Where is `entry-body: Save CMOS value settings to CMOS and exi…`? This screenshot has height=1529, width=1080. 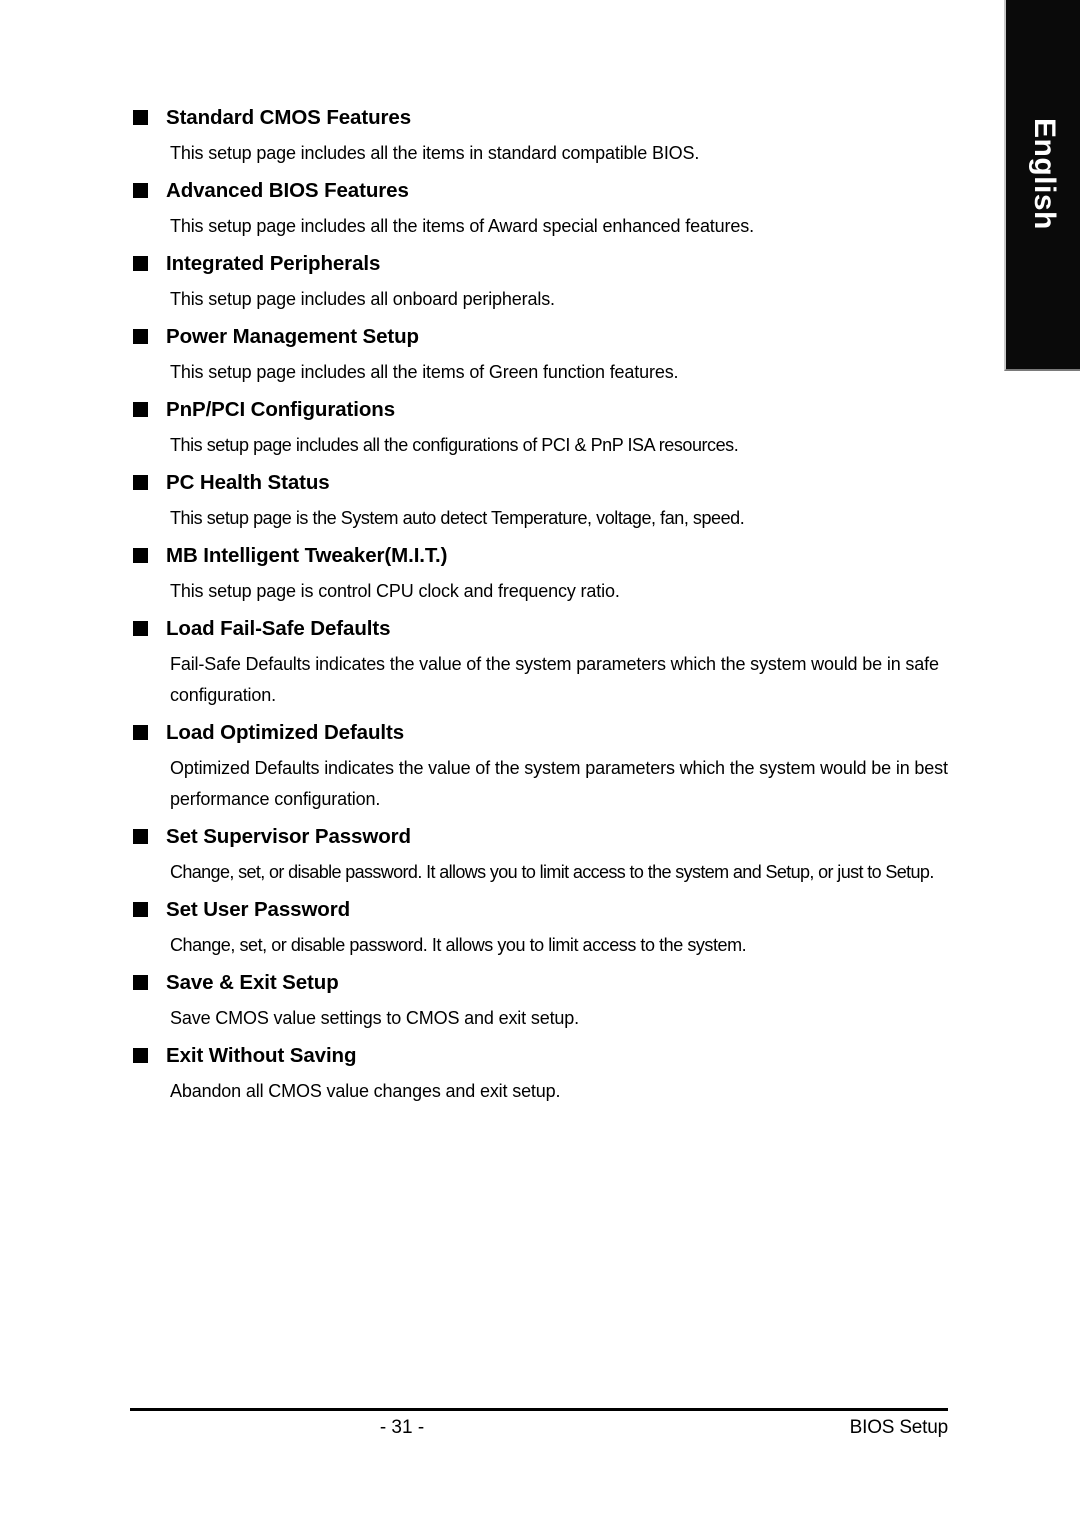
entry-body: Save CMOS value settings to CMOS and exi… is located at coordinates (374, 1018).